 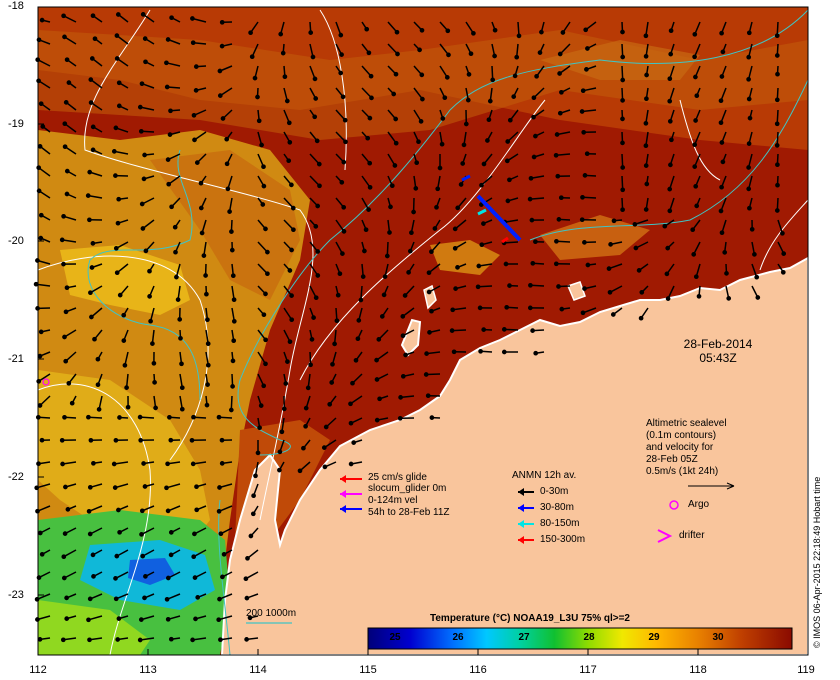 What do you see at coordinates (458, 637) in the screenshot?
I see `colorbar-tick: 26` at bounding box center [458, 637].